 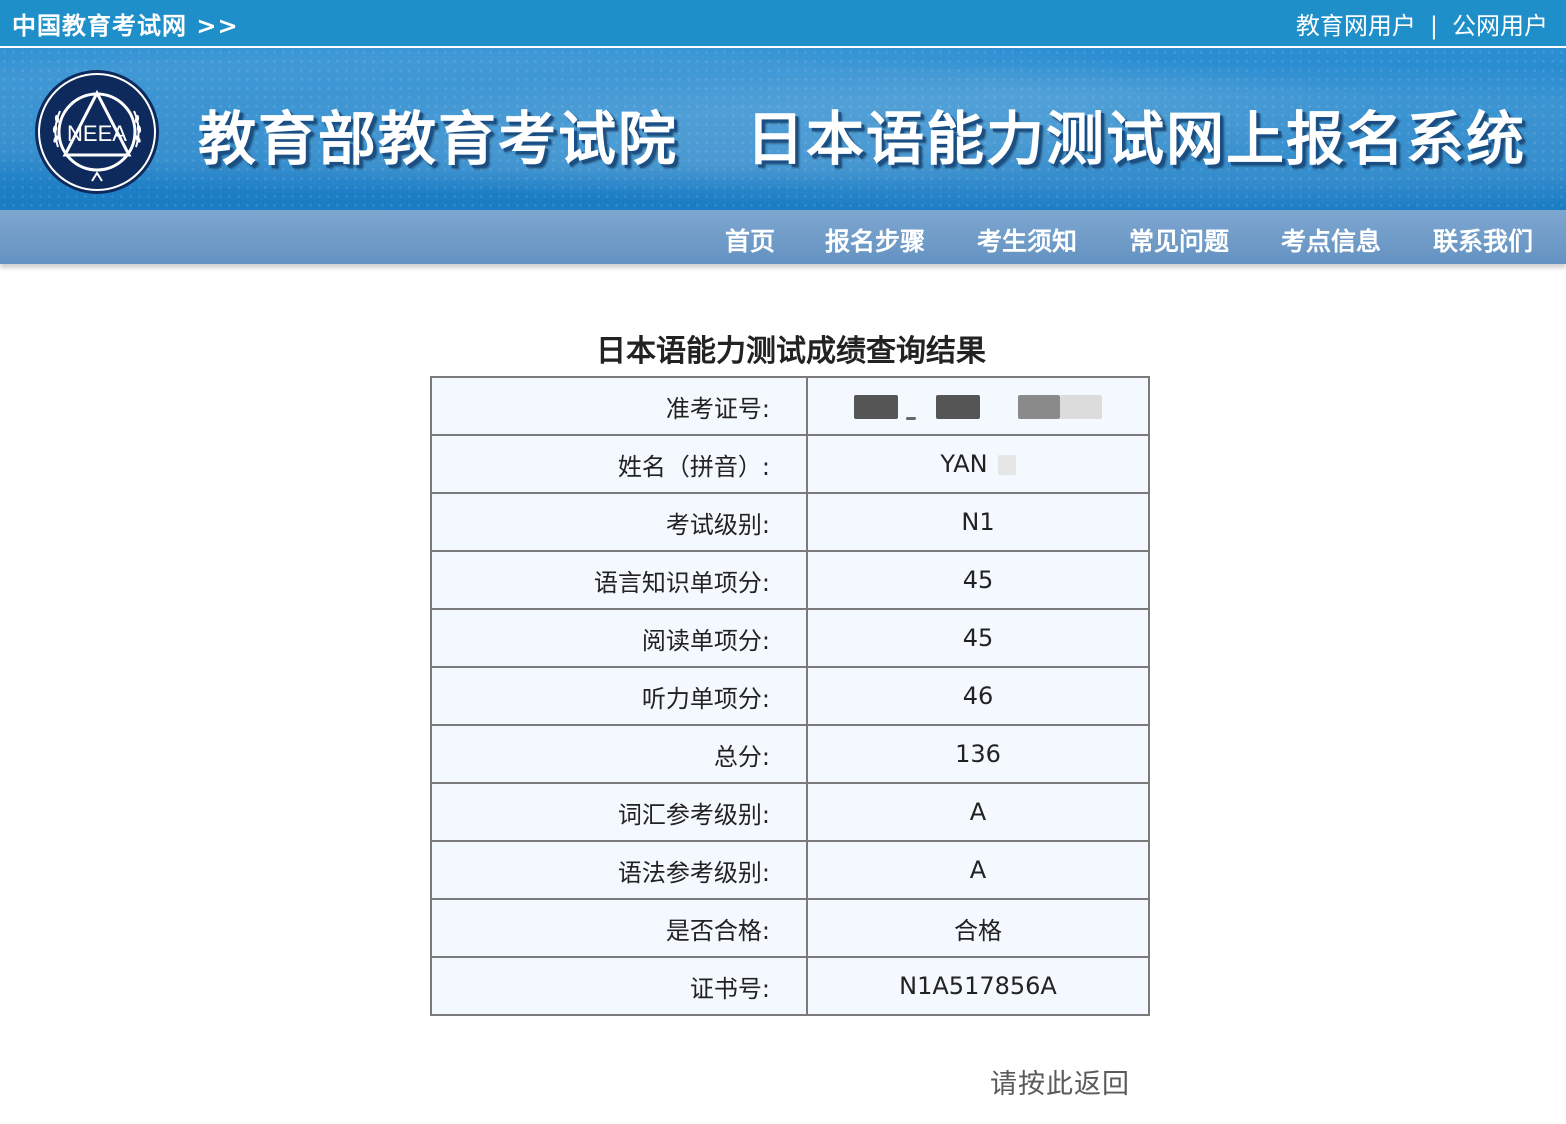 I want to click on row-label-reading: 阅读单项分:, so click(x=619, y=638).